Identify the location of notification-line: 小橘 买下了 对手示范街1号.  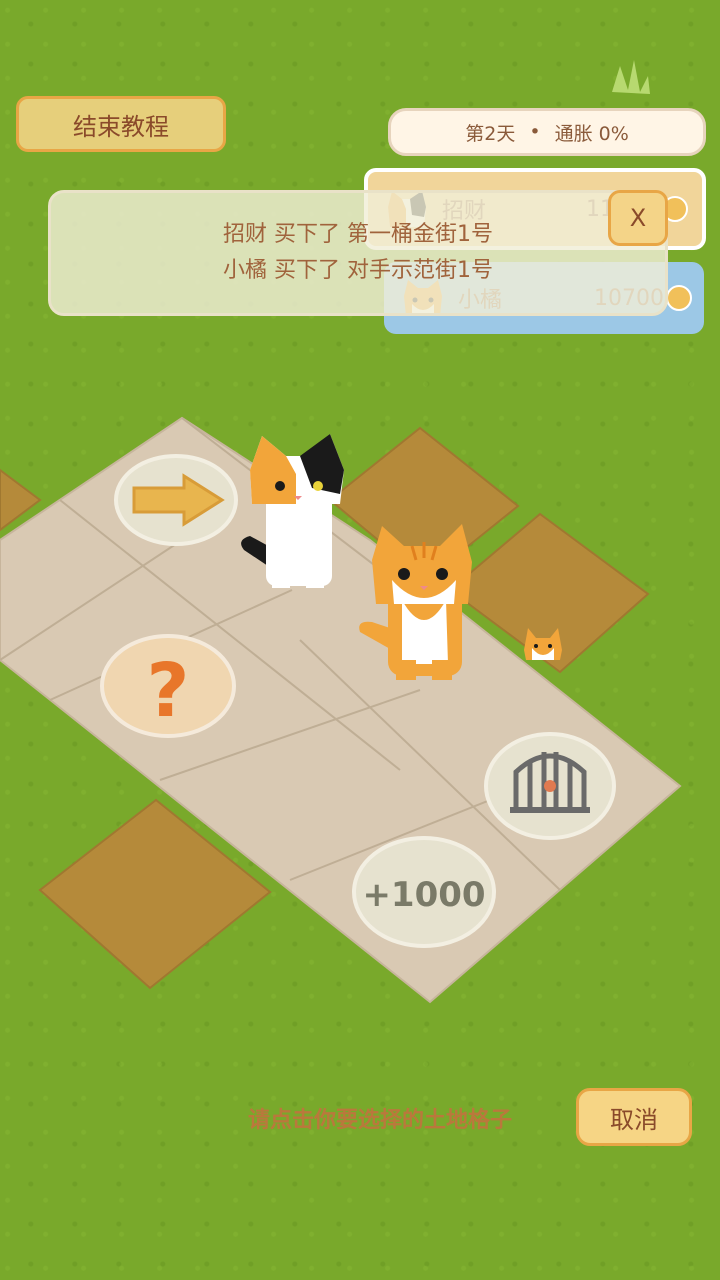
(358, 270).